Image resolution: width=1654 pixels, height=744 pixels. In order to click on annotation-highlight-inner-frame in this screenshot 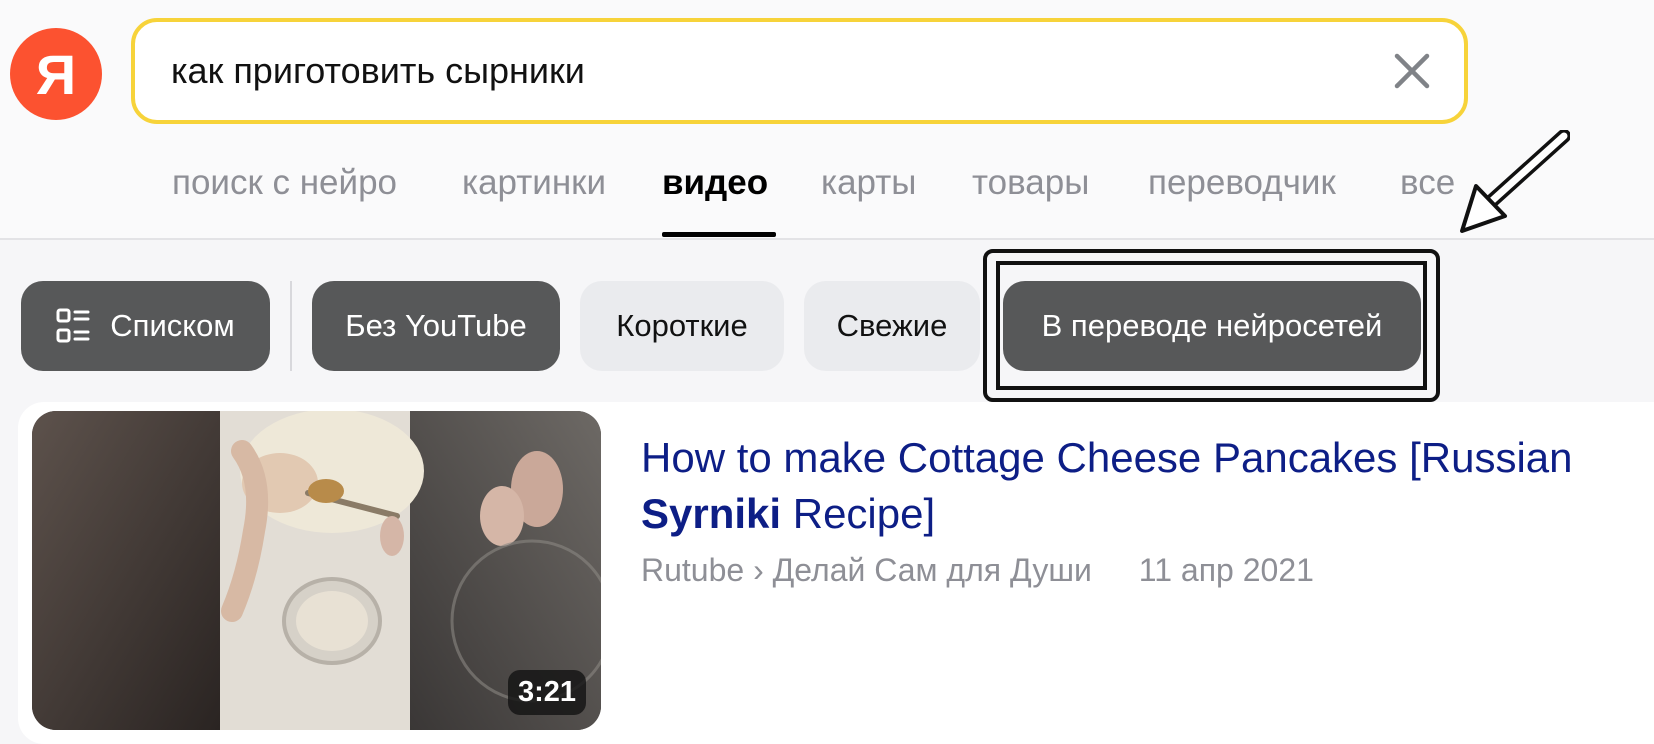, I will do `click(1211, 325)`.